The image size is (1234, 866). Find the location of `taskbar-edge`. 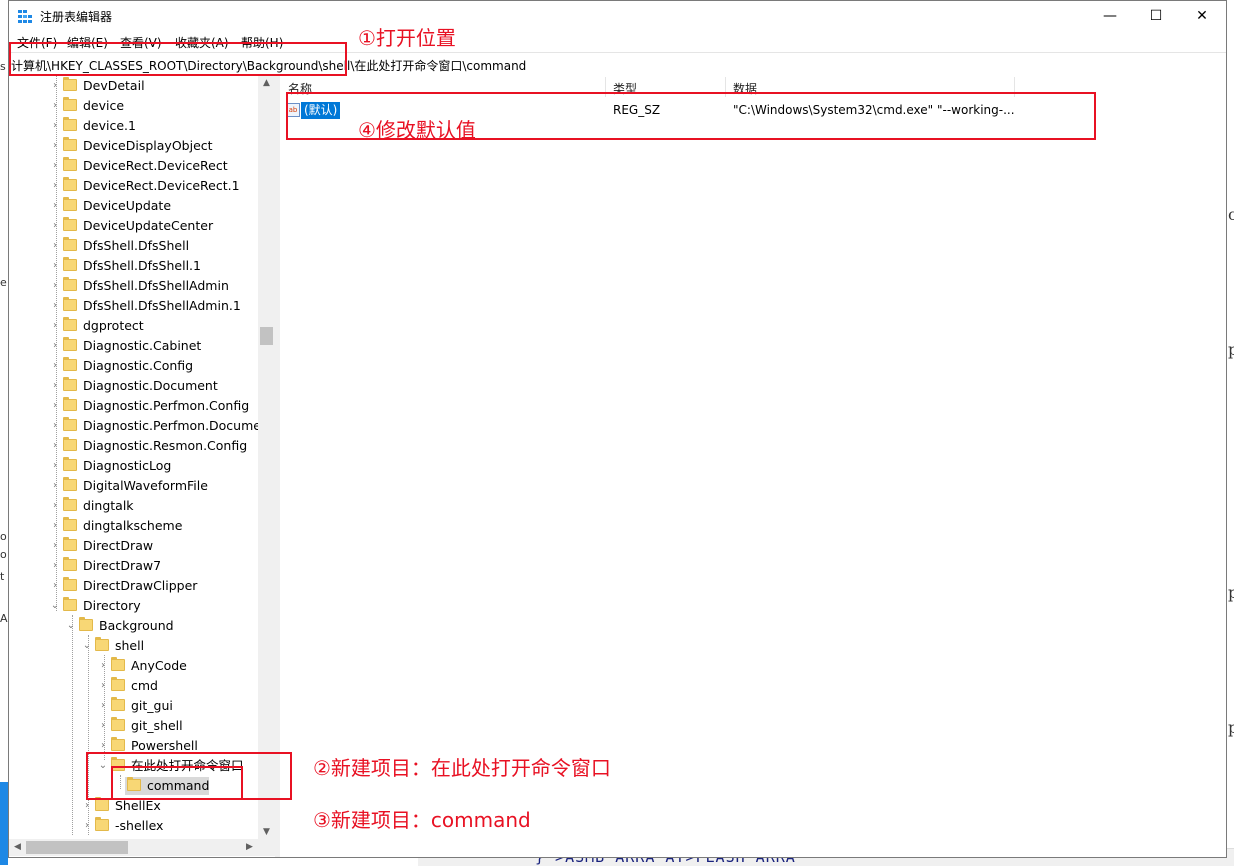

taskbar-edge is located at coordinates (4, 823).